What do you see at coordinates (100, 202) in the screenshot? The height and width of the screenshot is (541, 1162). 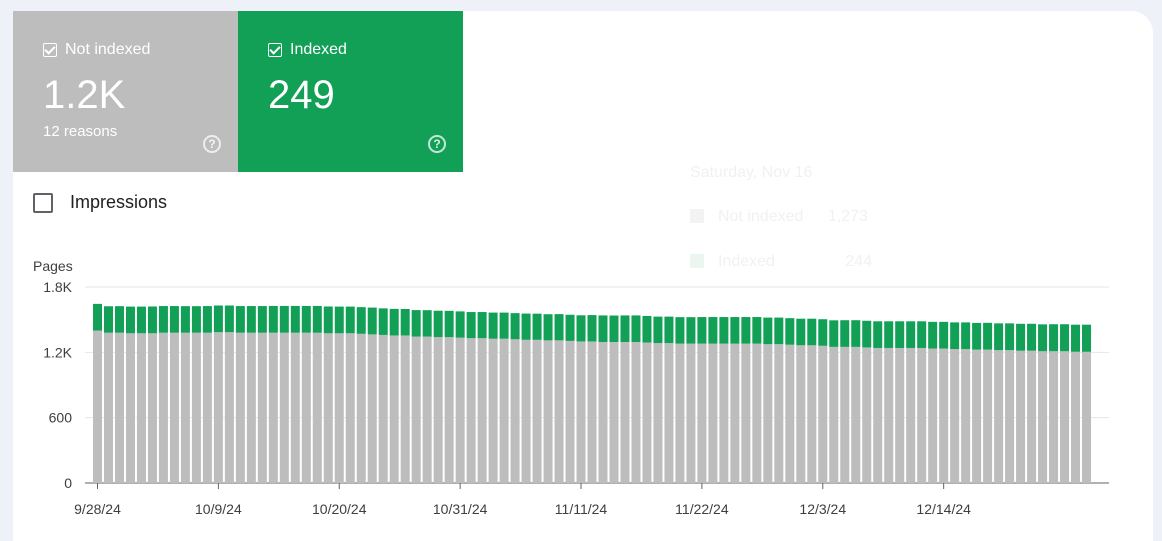 I see `impressions-toggle: Impressions` at bounding box center [100, 202].